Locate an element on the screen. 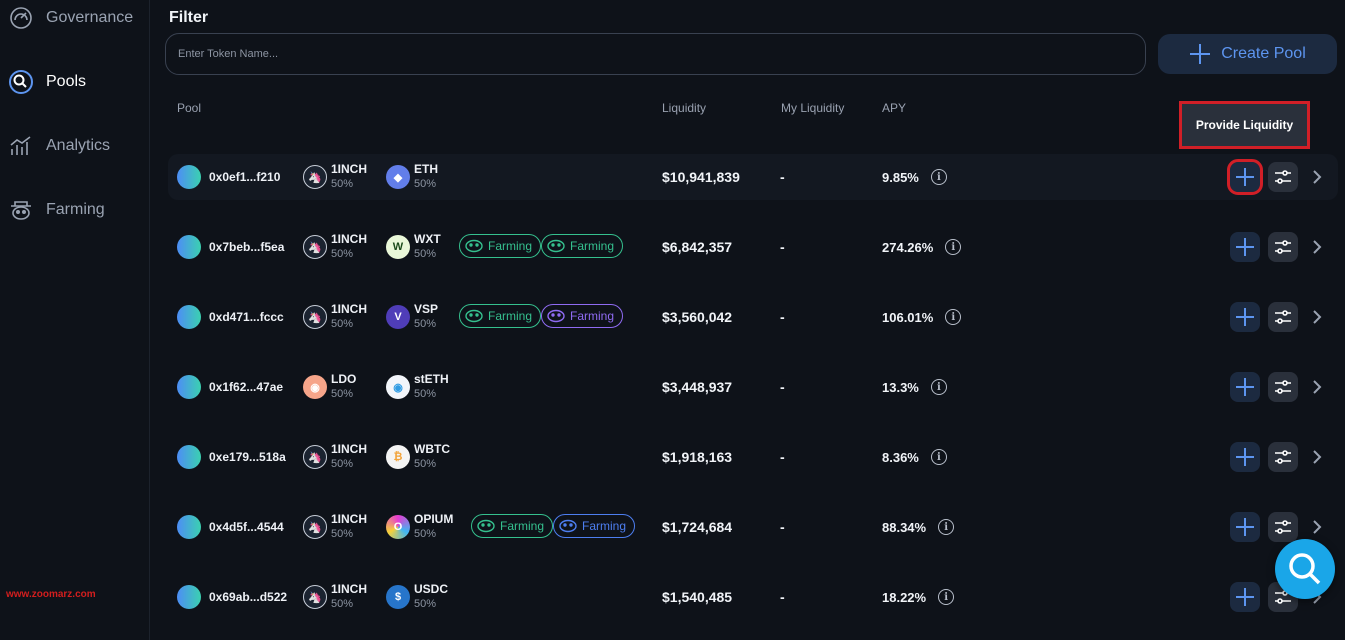 The width and height of the screenshot is (1345, 640). create-pool-button: Create Pool is located at coordinates (1247, 54).